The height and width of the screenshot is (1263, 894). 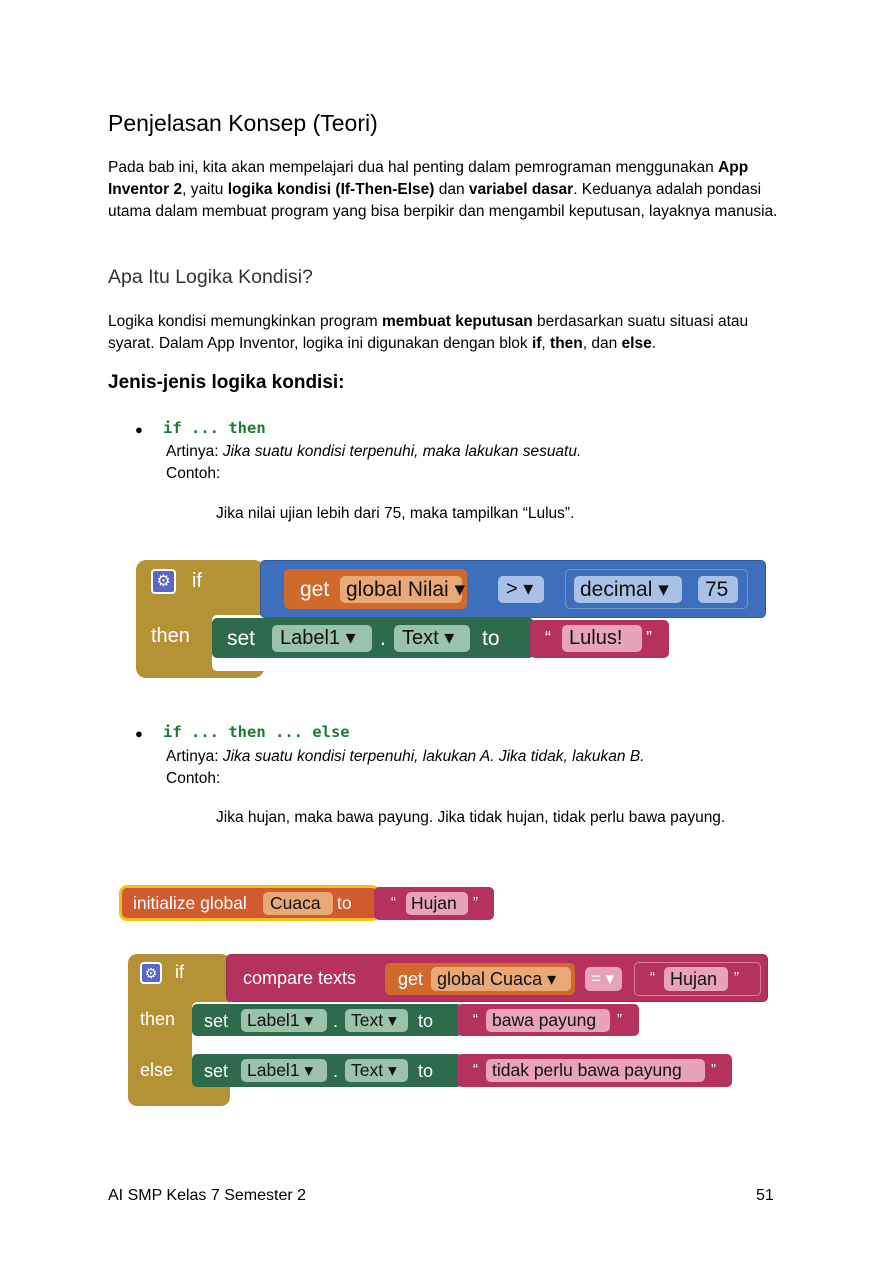 I want to click on page-number: 51, so click(x=765, y=1195).